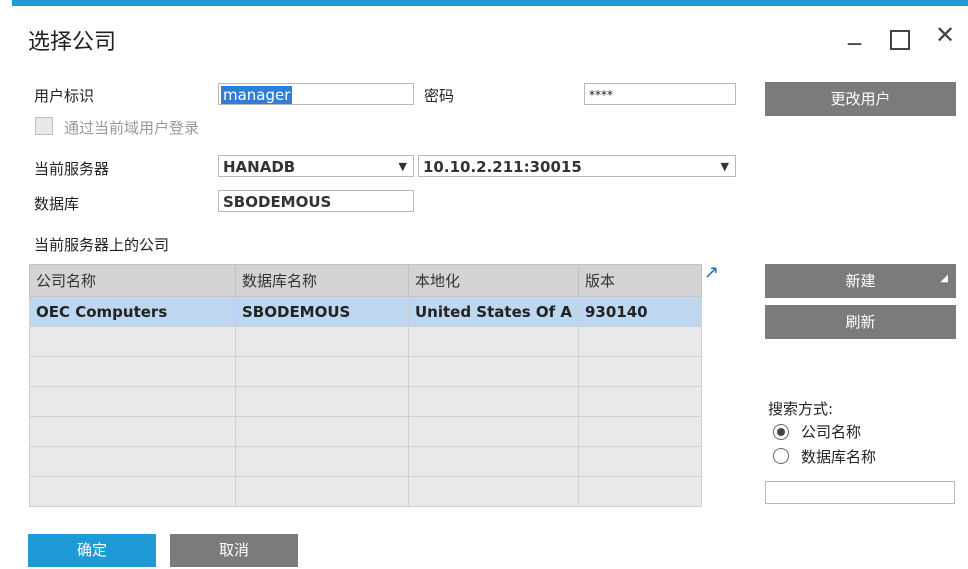 The image size is (968, 569). Describe the element at coordinates (92, 550) in the screenshot. I see `ok-button: 确定` at that location.